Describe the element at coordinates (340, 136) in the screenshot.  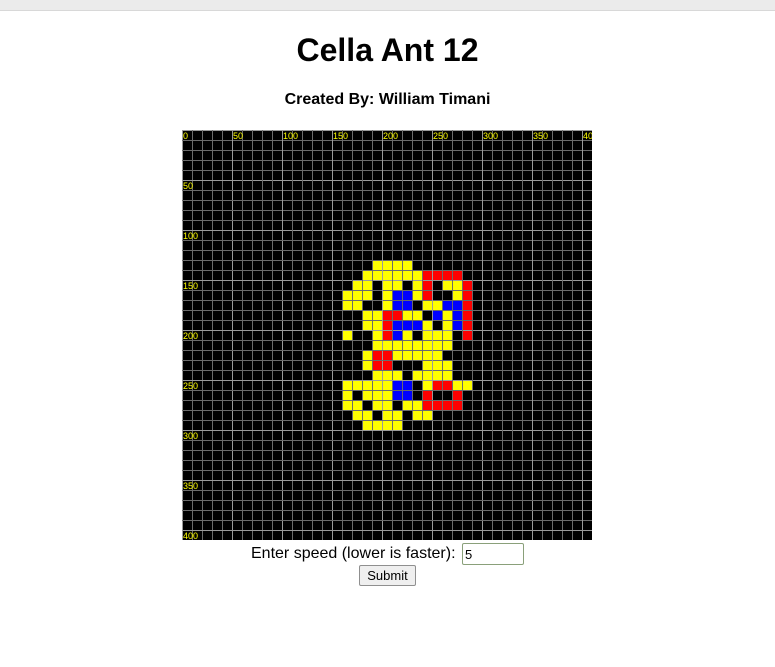
I see `x-axis-label: 150` at that location.